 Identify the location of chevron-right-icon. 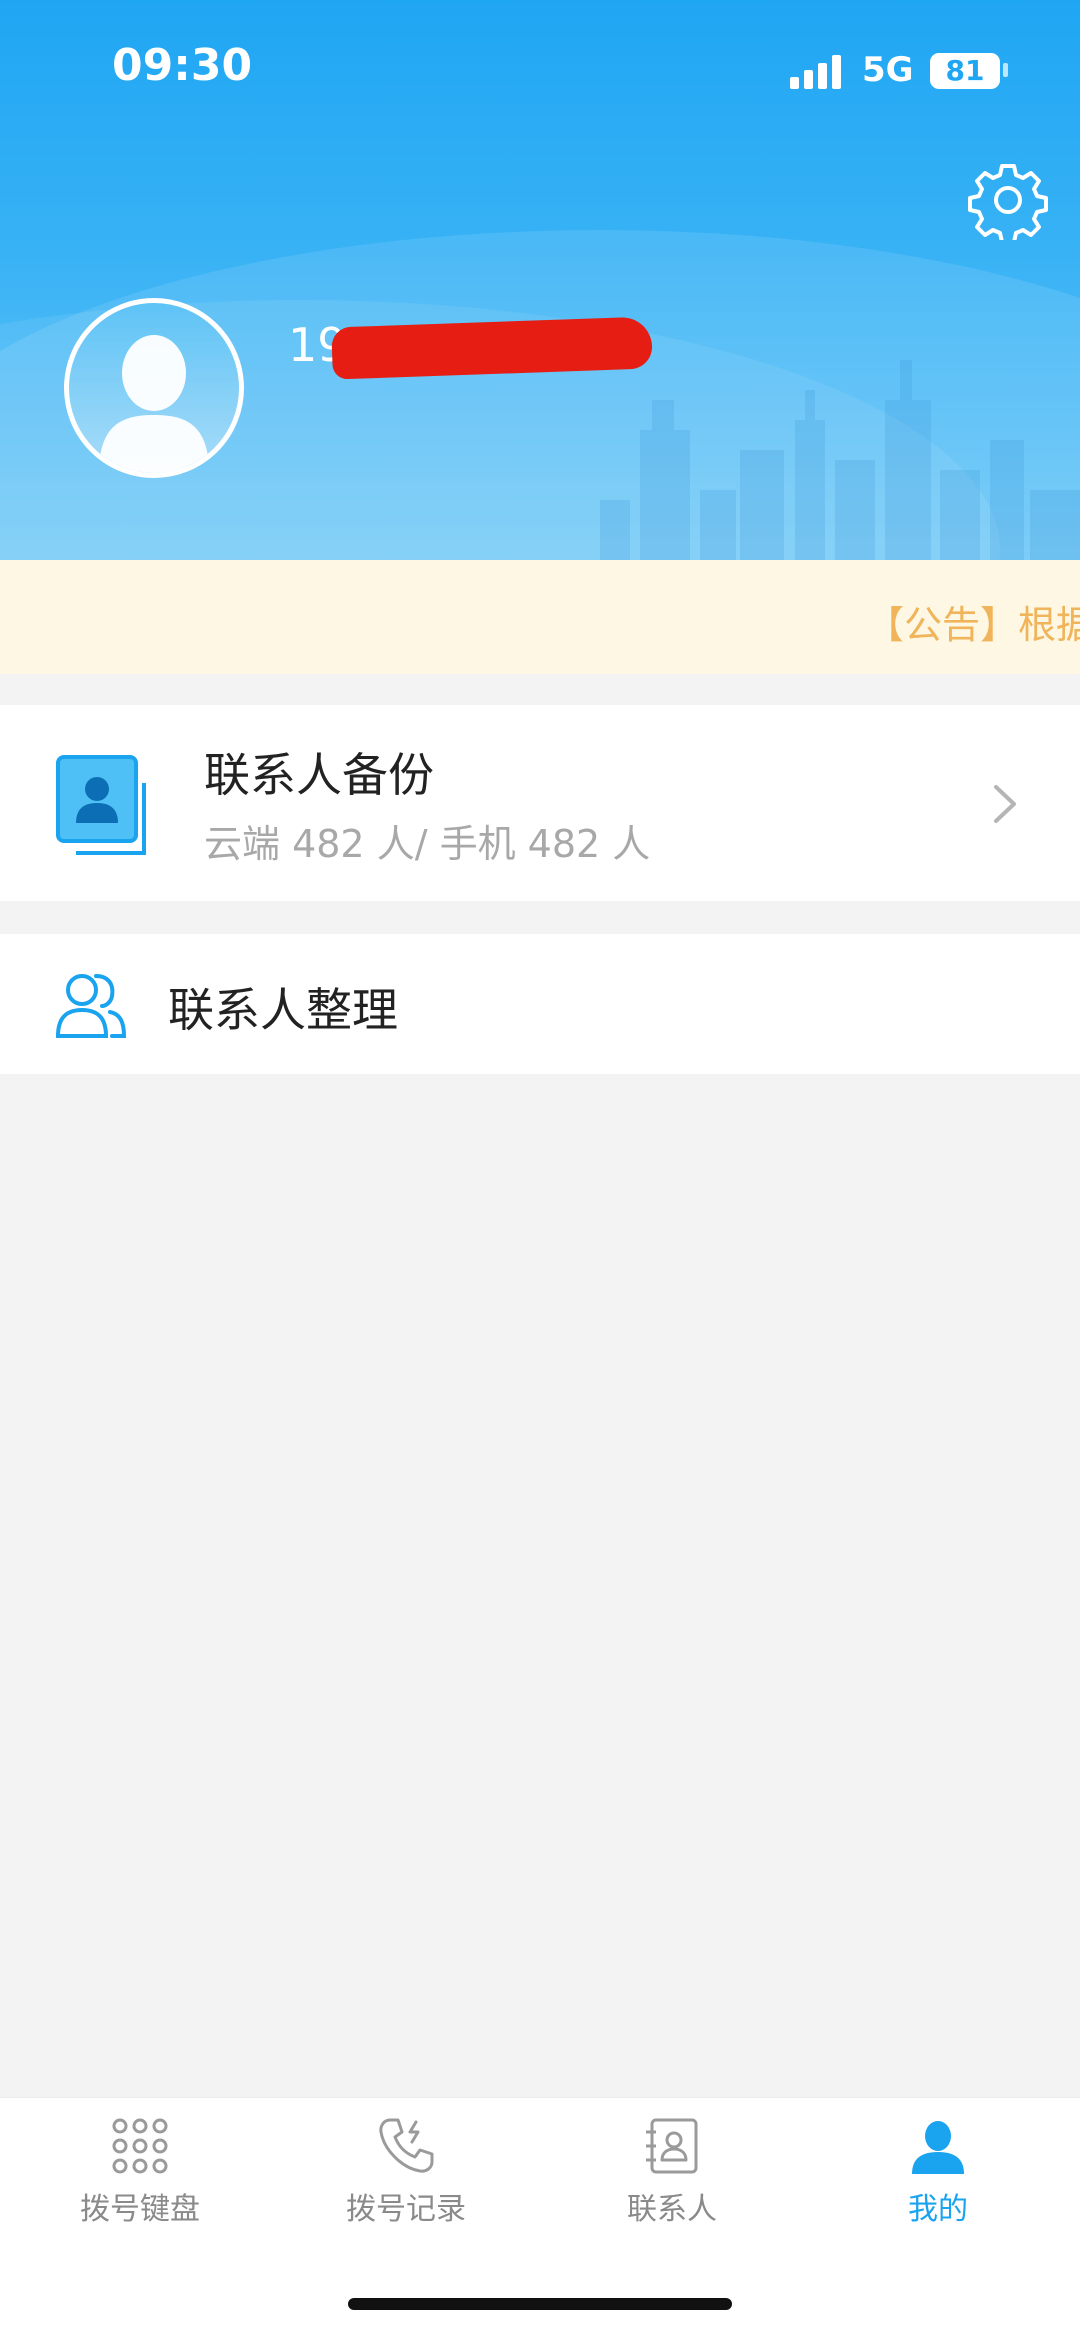
(1005, 804).